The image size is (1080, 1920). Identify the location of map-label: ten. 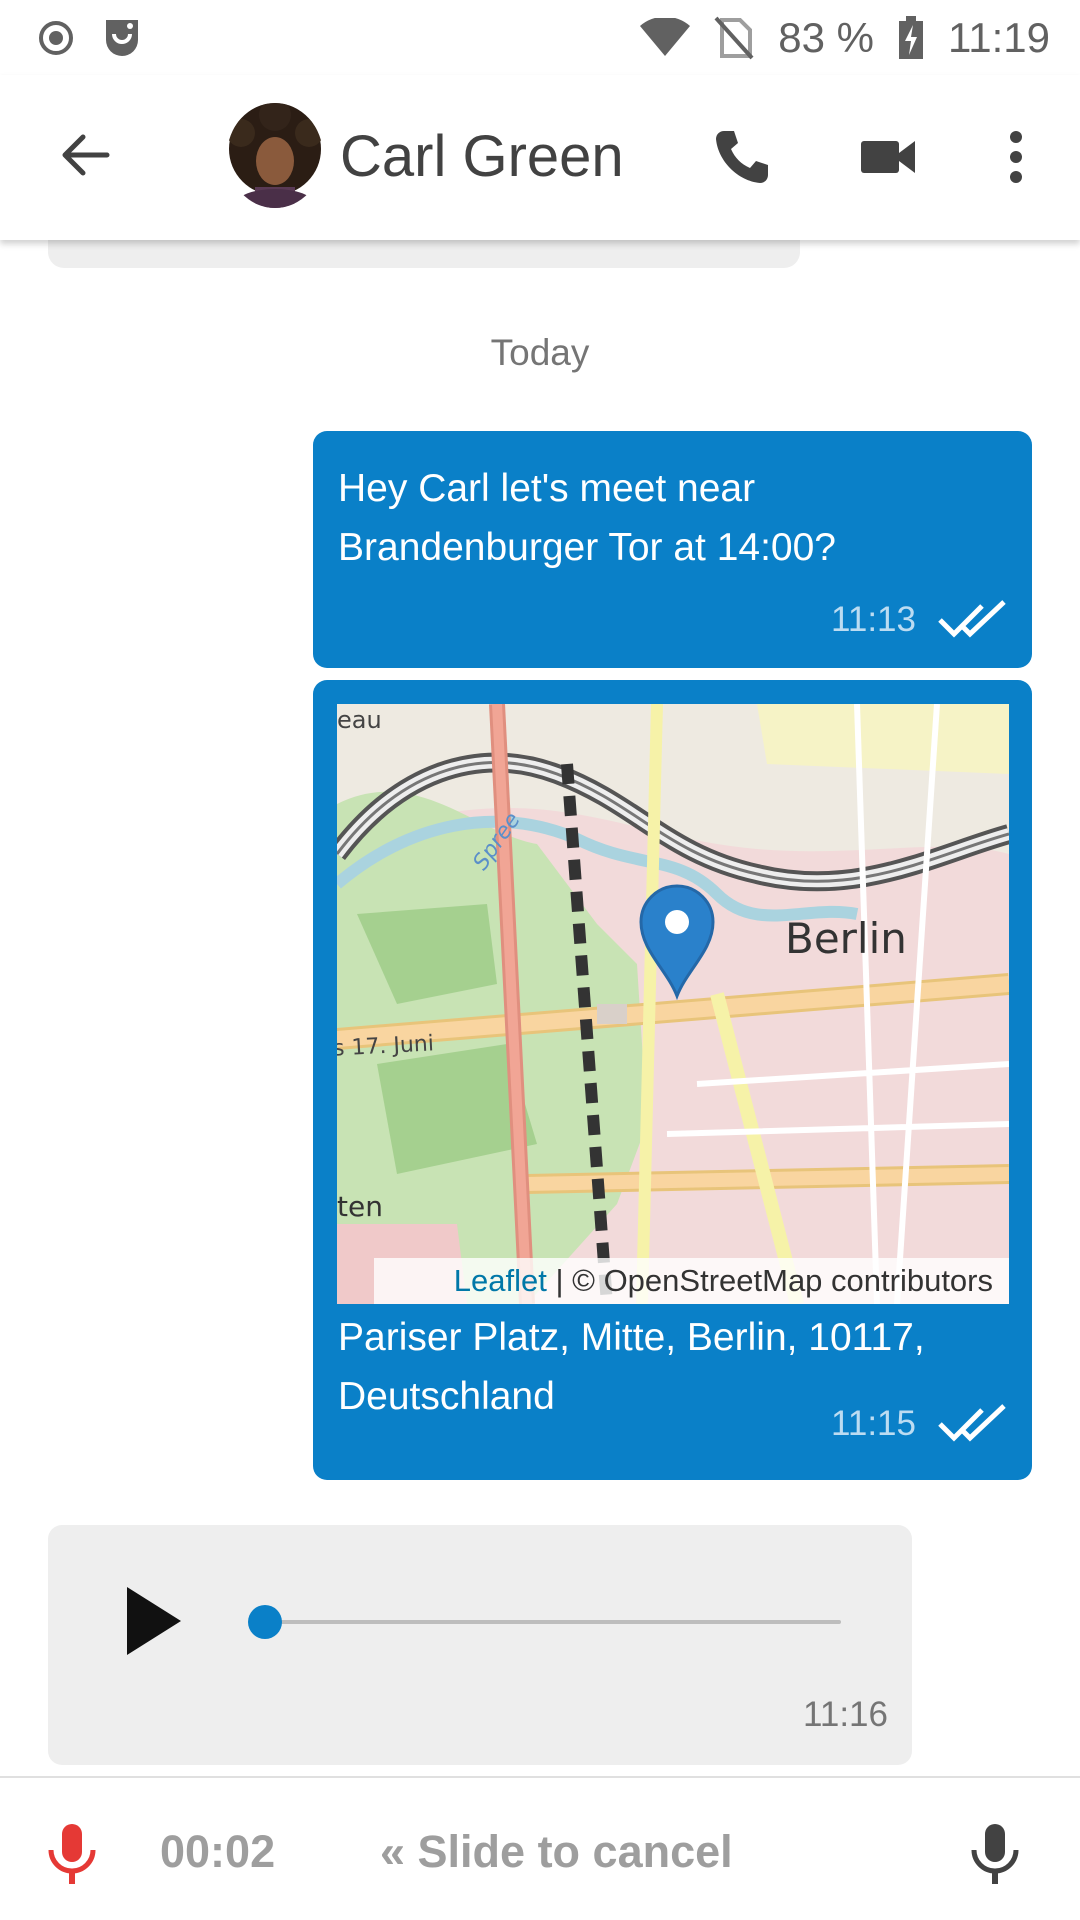
(360, 1206).